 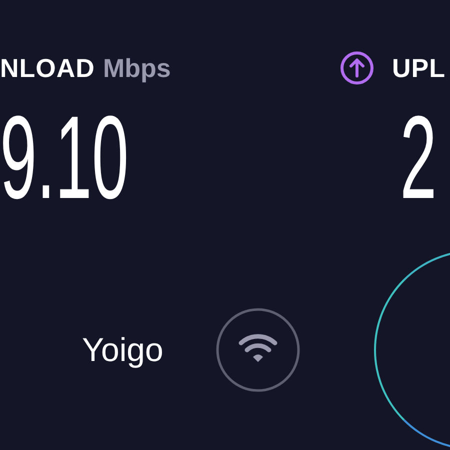 What do you see at coordinates (418, 158) in the screenshot?
I see `upload-speed-value: 2` at bounding box center [418, 158].